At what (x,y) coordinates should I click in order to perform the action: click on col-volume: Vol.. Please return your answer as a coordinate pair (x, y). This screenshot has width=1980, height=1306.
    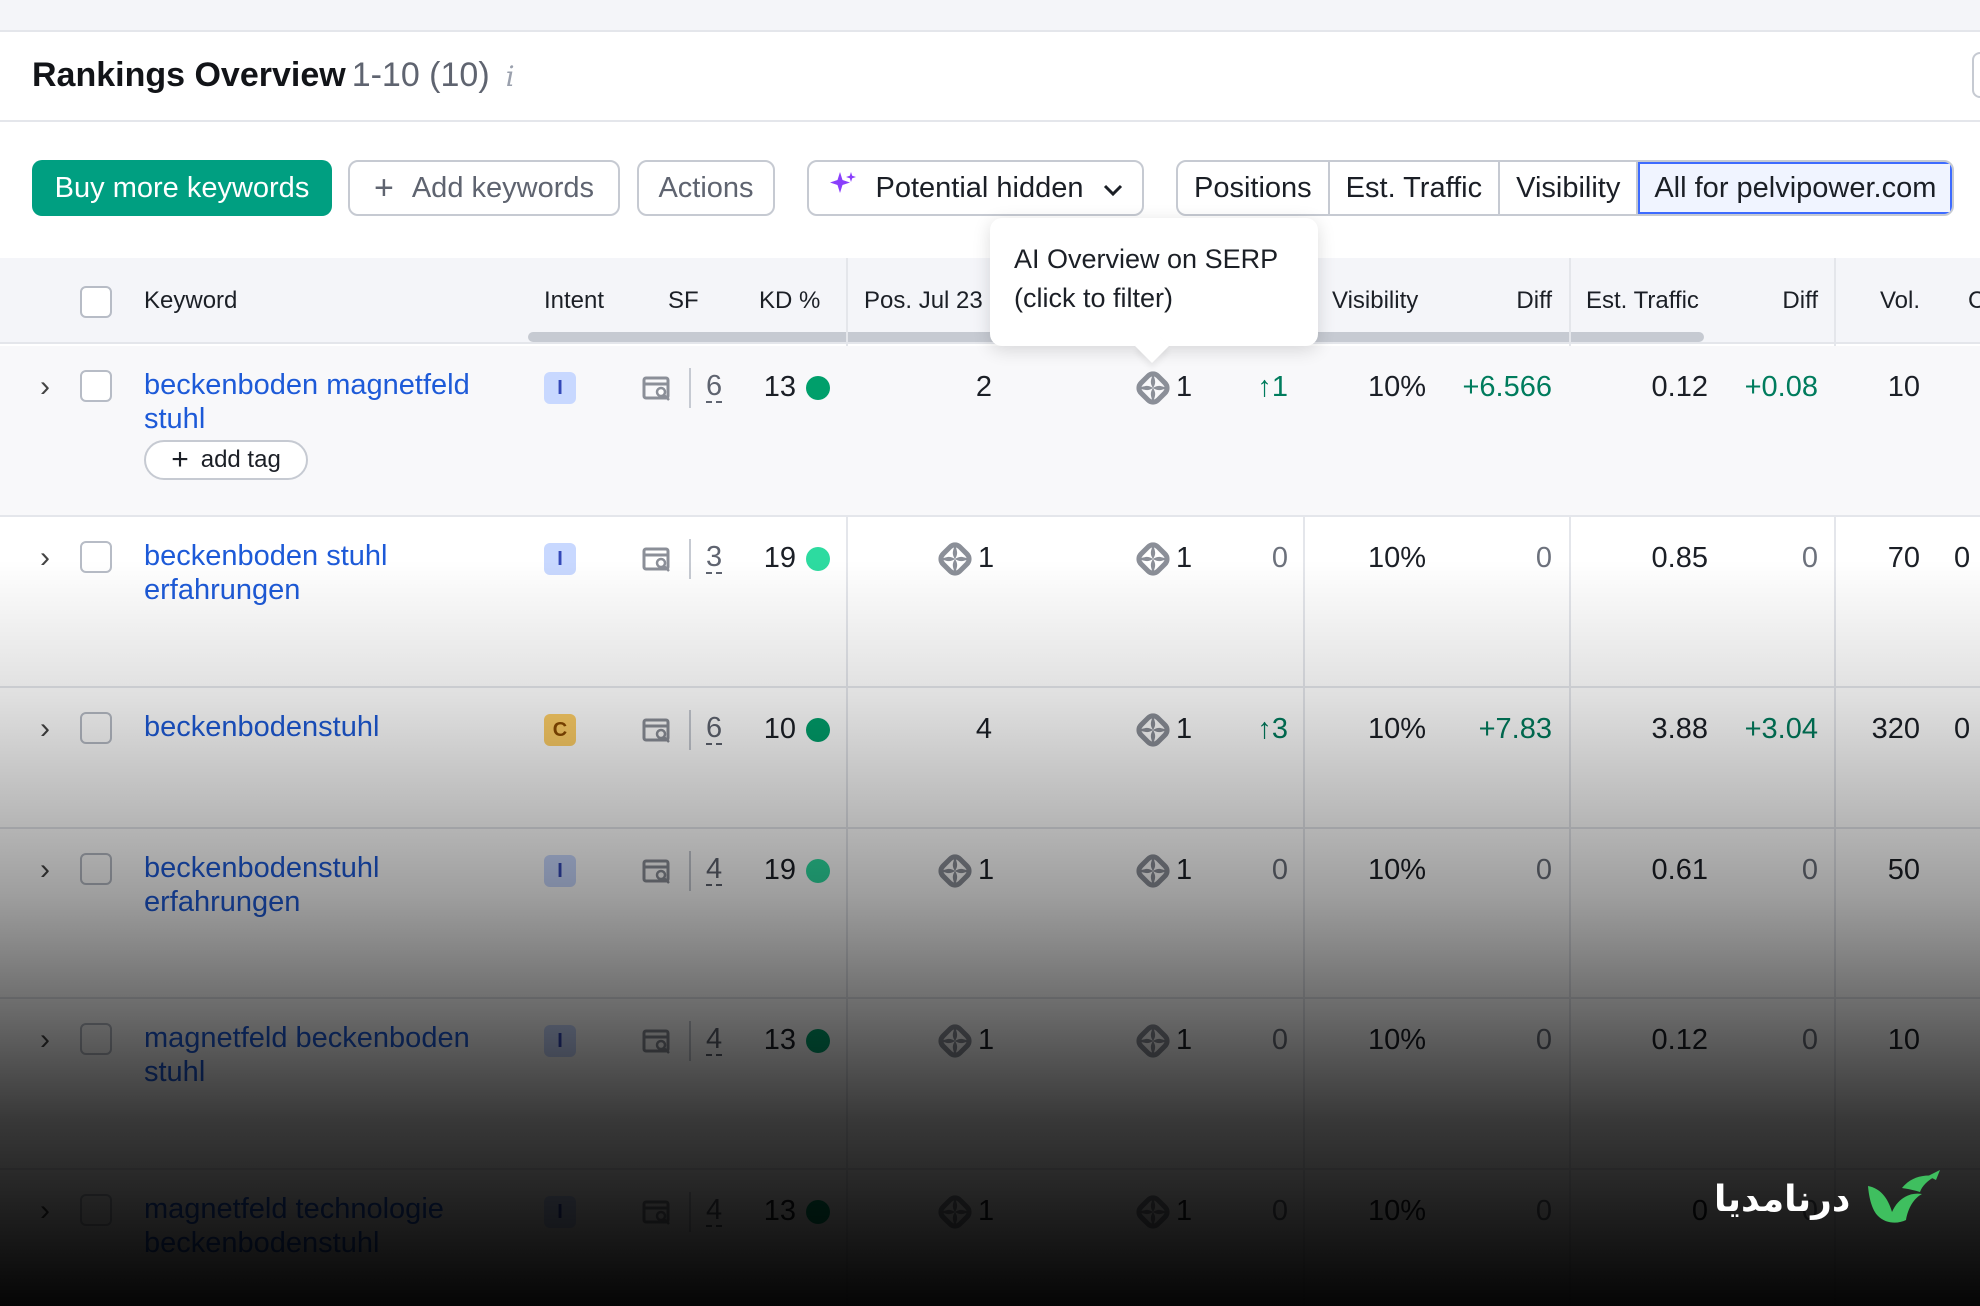
    Looking at the image, I should click on (1890, 301).